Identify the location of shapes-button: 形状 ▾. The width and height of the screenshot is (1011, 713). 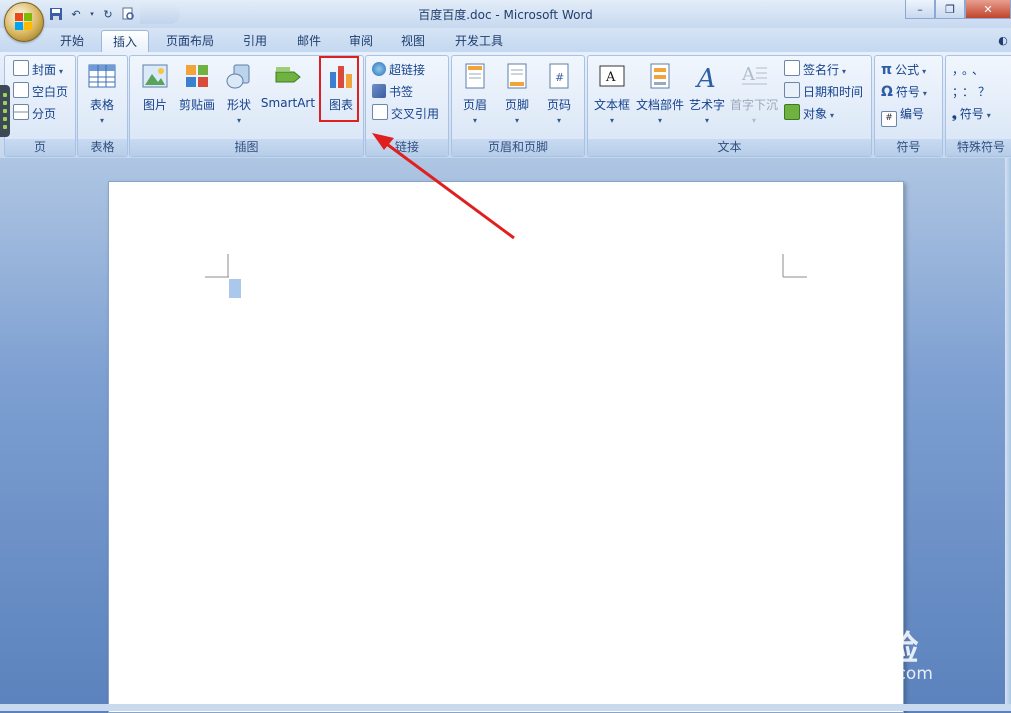
(239, 96).